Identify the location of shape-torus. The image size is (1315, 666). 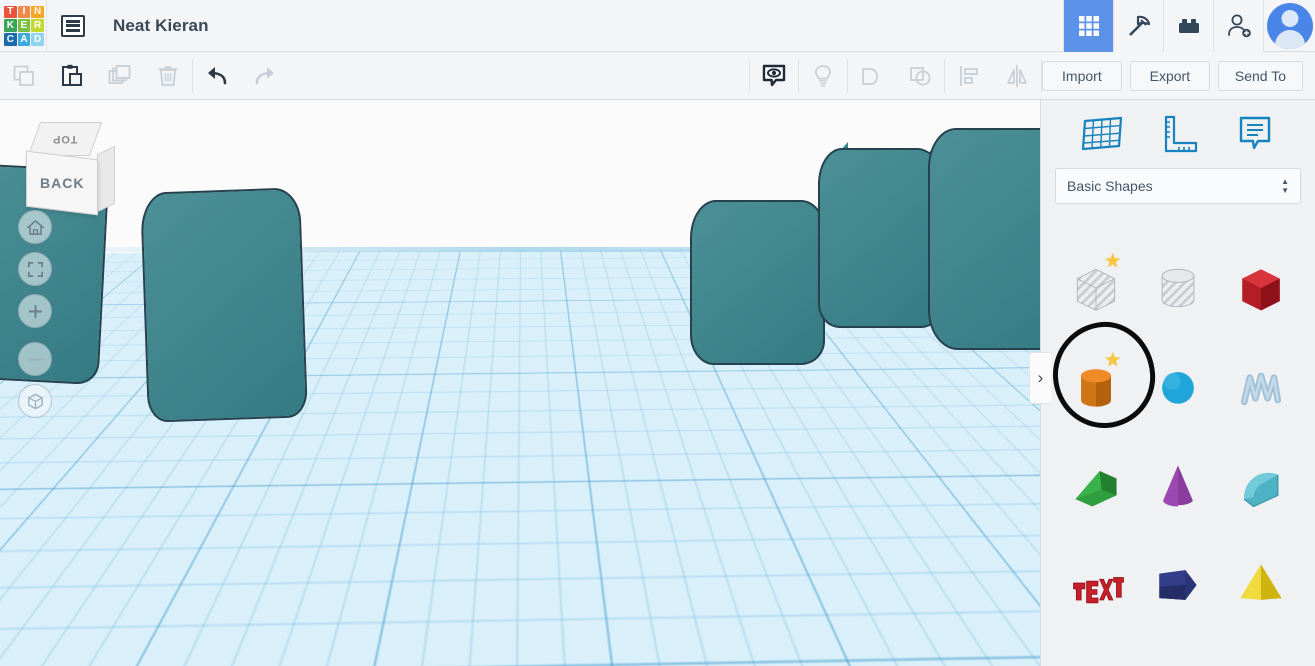
(1096, 650).